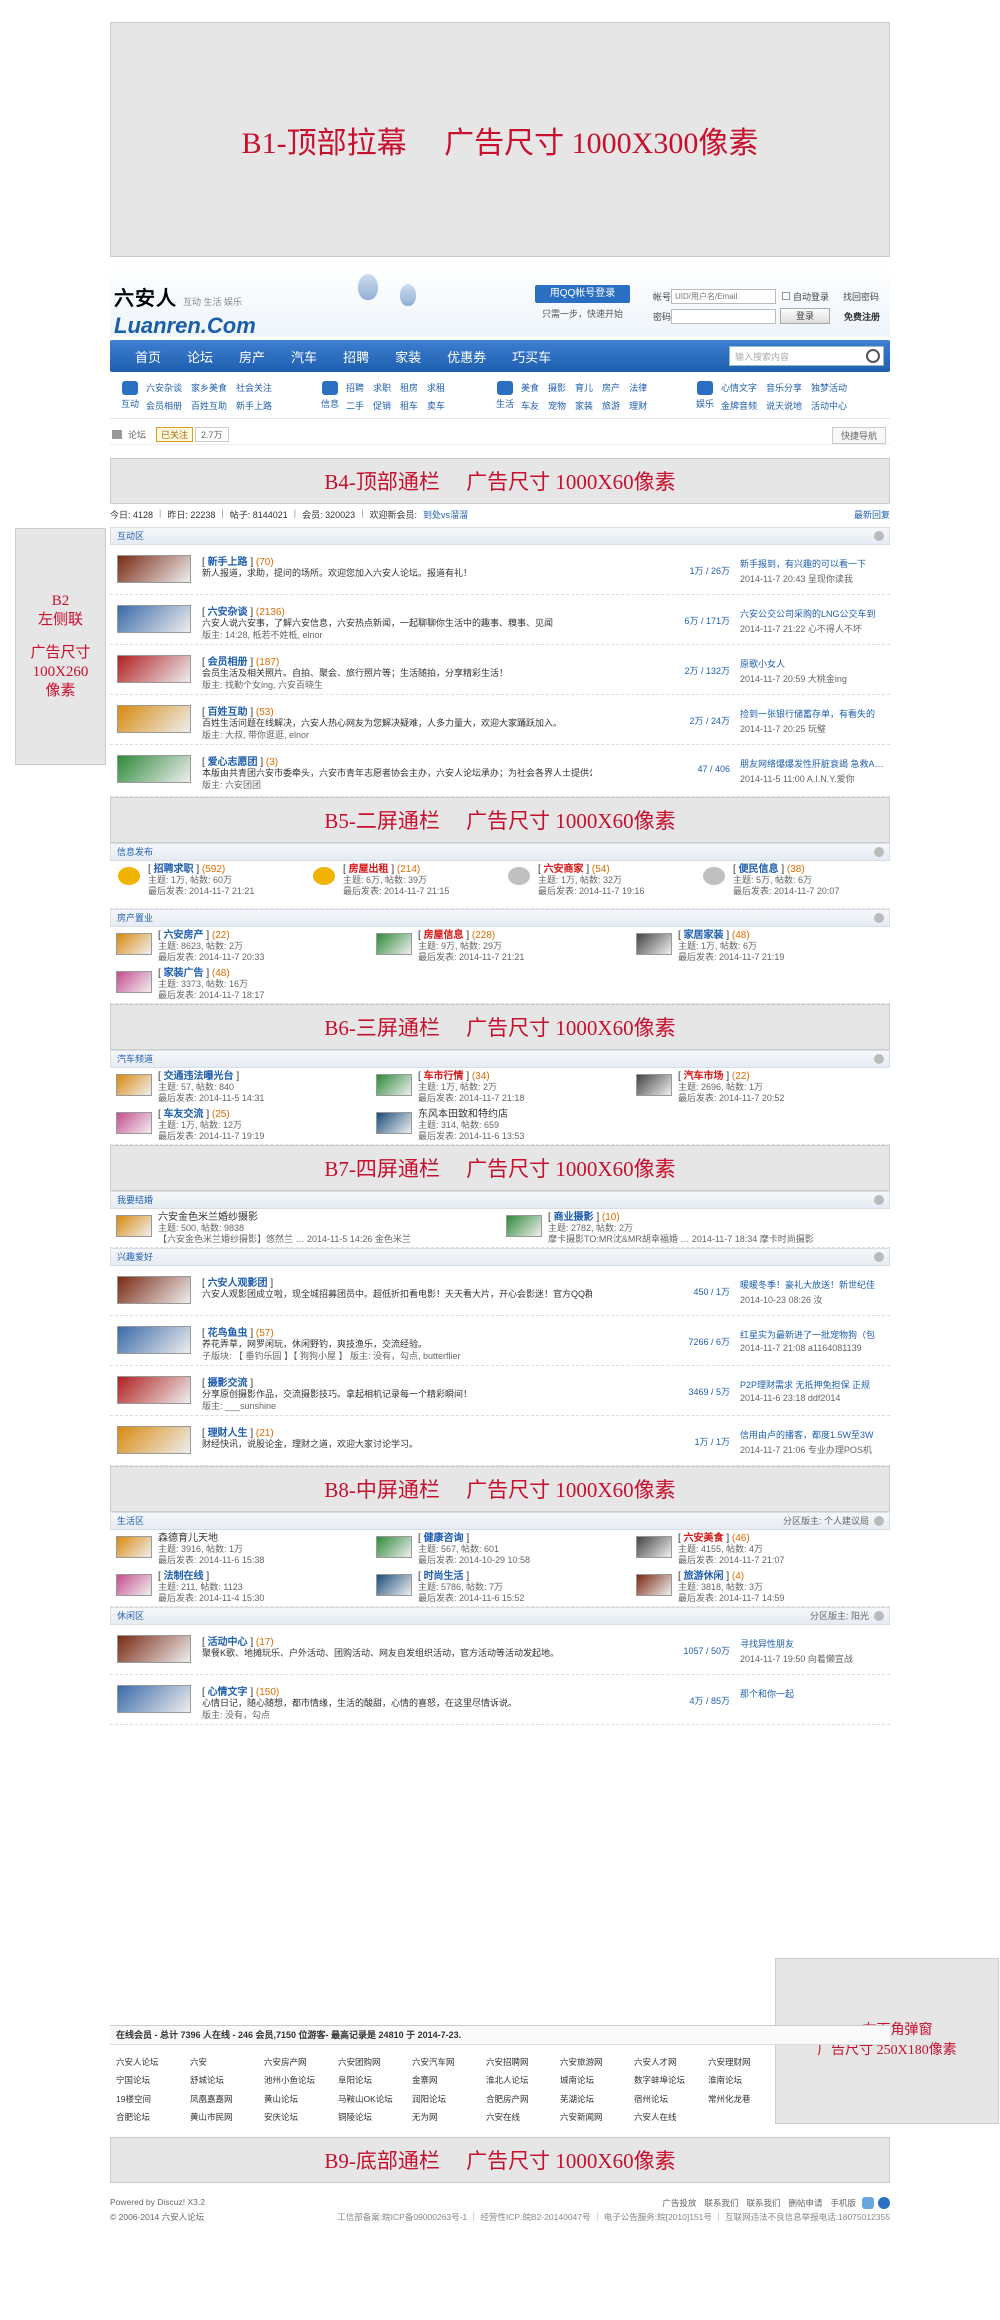 The image size is (1000, 2320). Describe the element at coordinates (153, 2119) in the screenshot. I see `friend-link: 合肥论坛` at that location.